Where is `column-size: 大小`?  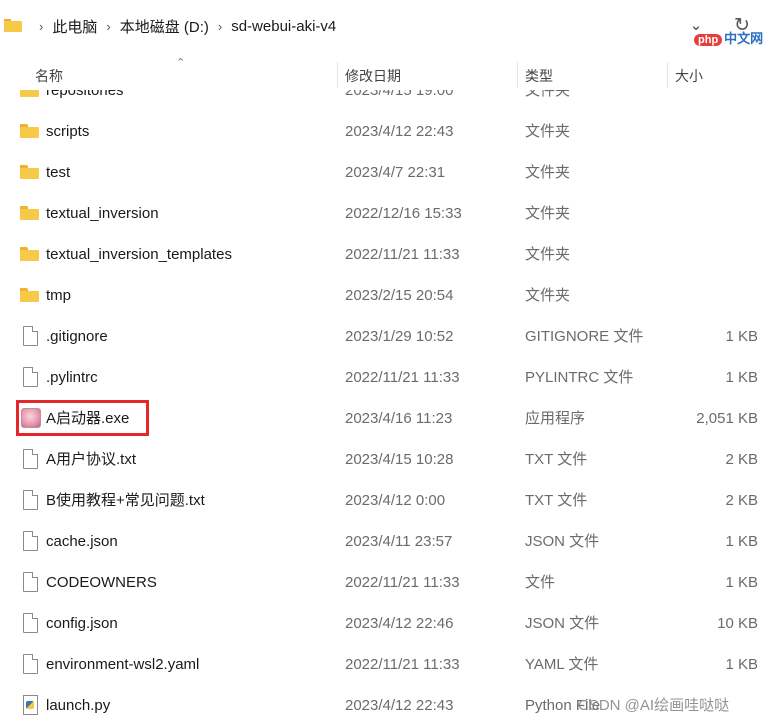 column-size: 大小 is located at coordinates (689, 75).